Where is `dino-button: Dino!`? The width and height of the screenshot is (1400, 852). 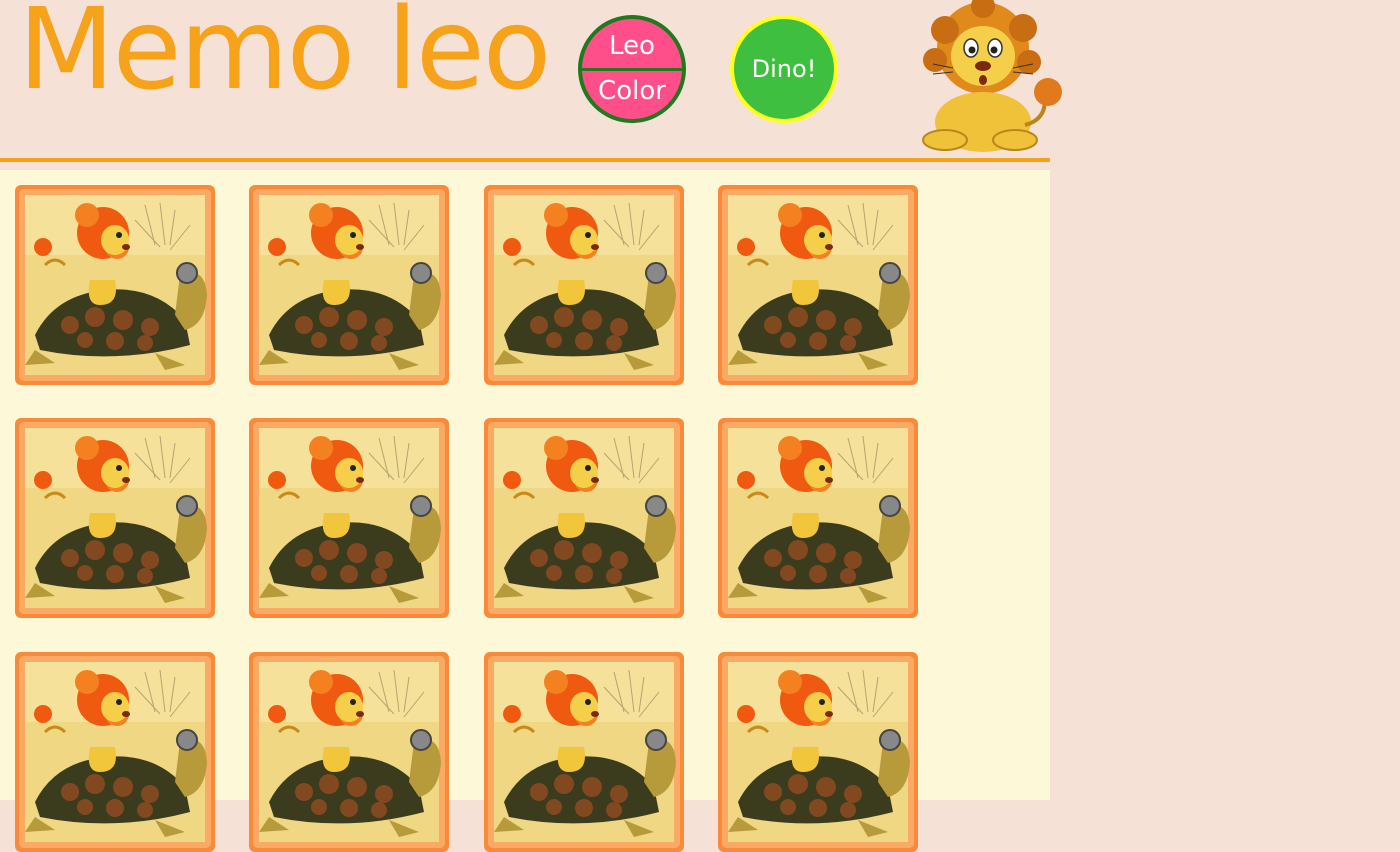
dino-button: Dino! is located at coordinates (784, 69).